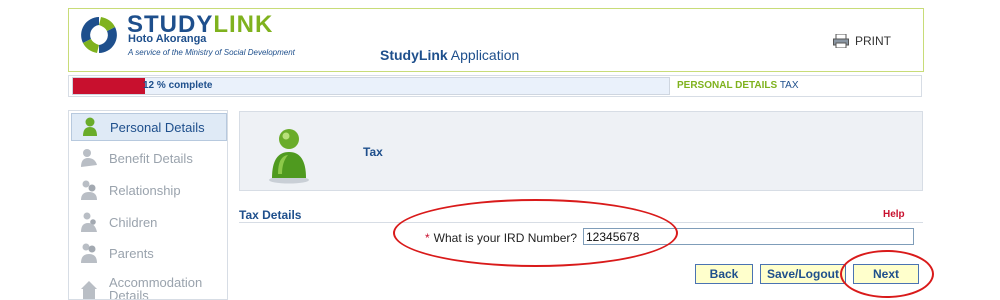 The image size is (1000, 300). What do you see at coordinates (89, 290) in the screenshot?
I see `house-icon` at bounding box center [89, 290].